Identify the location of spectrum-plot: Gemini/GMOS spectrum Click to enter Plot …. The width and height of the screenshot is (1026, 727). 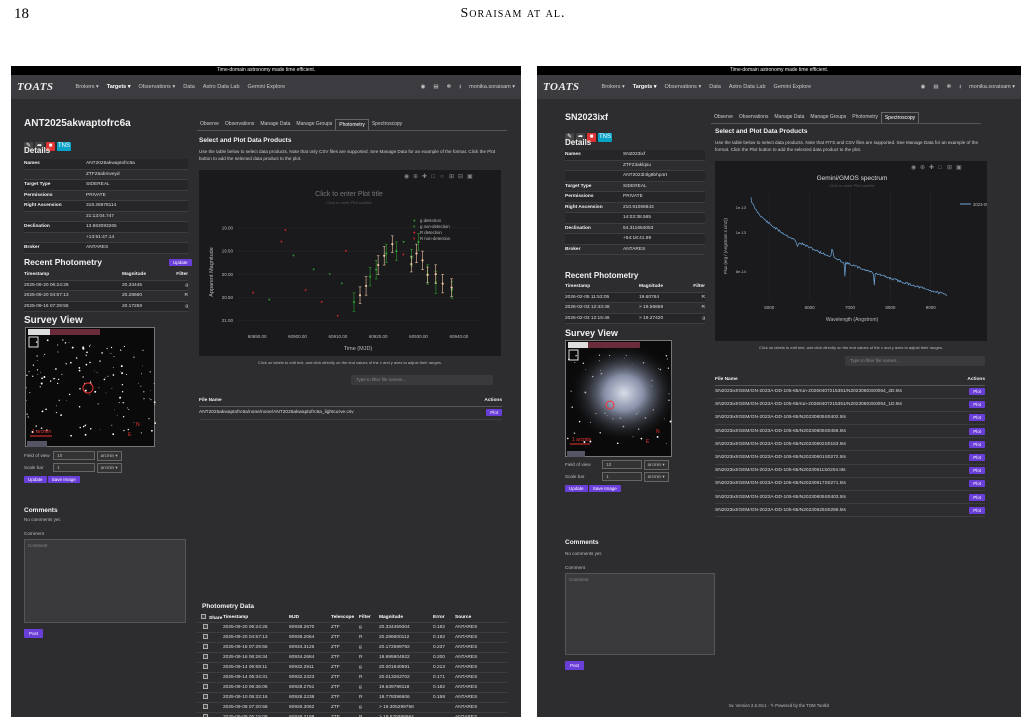
(855, 251).